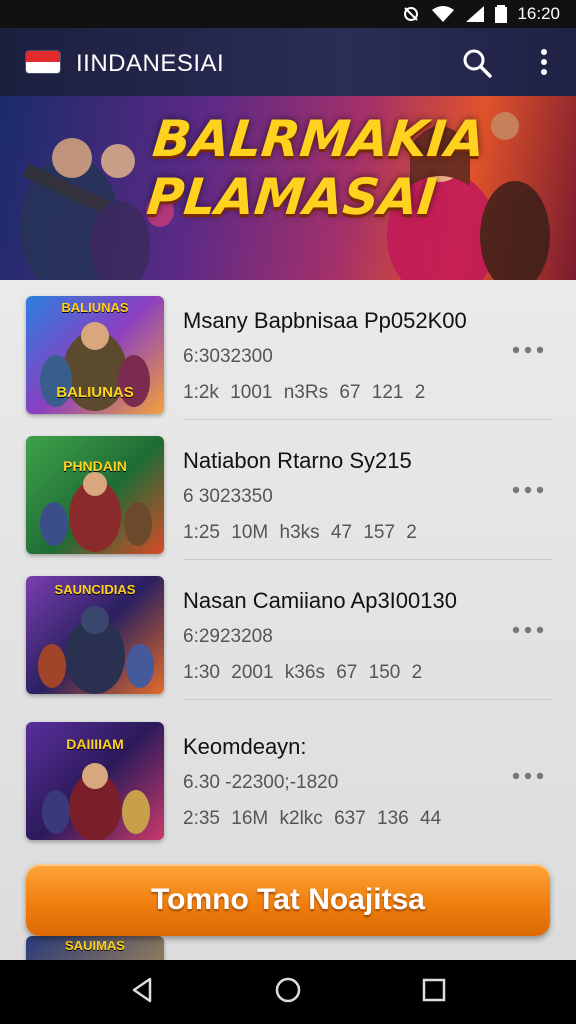  Describe the element at coordinates (292, 197) in the screenshot. I see `banner-title-line2: PLAMASAI` at that location.